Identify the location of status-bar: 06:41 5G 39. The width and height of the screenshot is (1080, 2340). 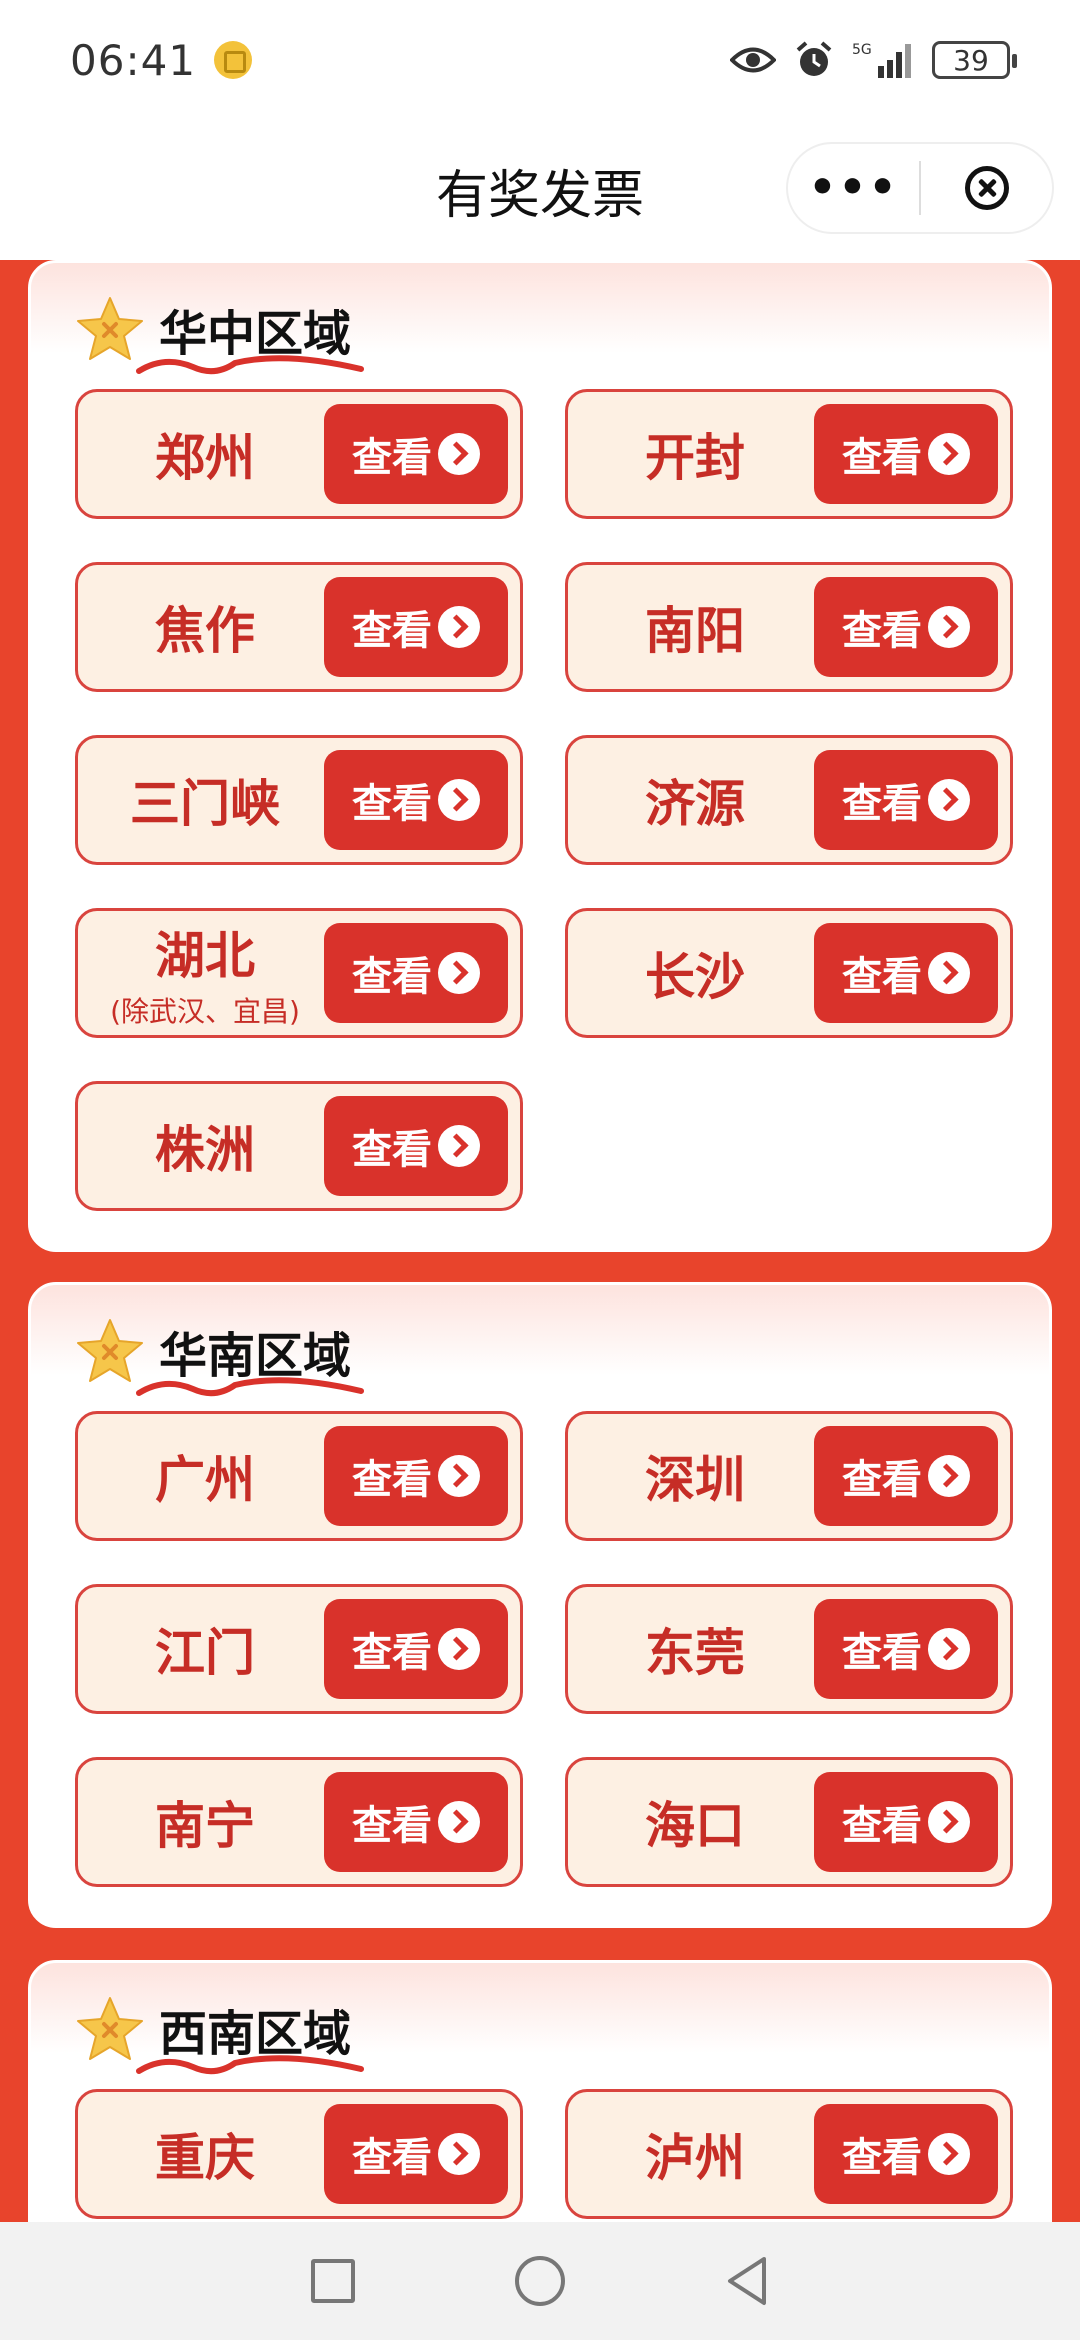
(540, 60).